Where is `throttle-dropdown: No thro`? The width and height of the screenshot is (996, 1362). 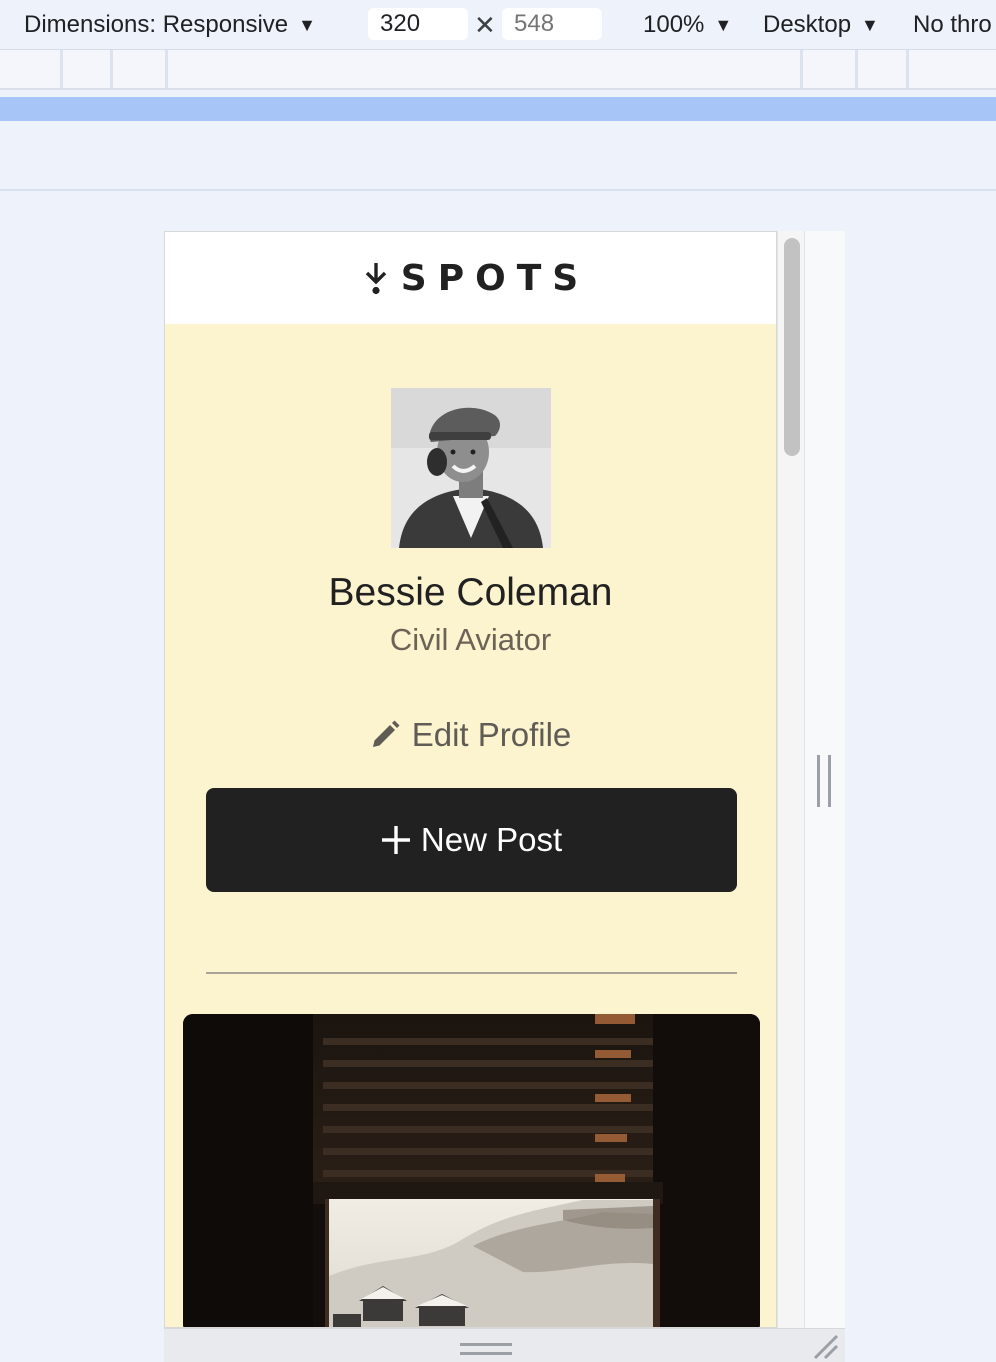
throttle-dropdown: No thro is located at coordinates (952, 25).